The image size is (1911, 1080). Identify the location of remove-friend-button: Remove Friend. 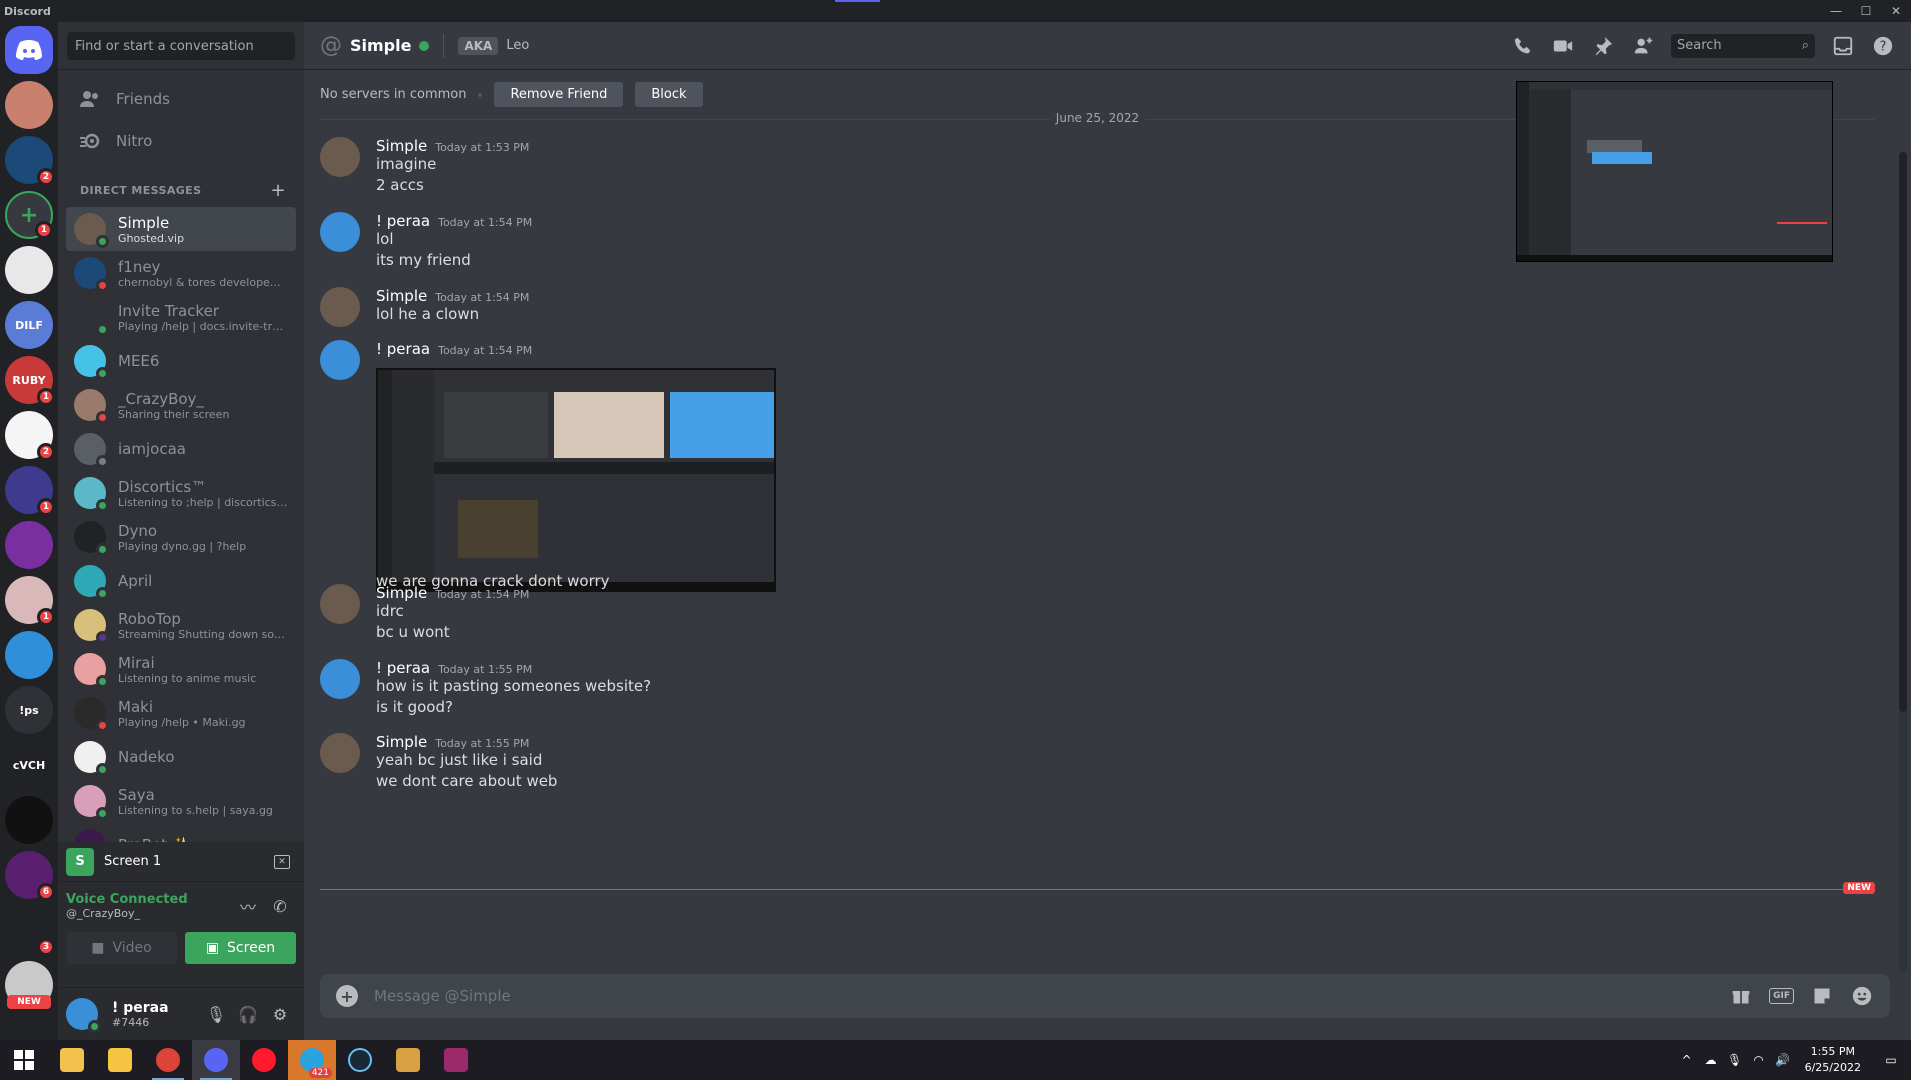
(559, 94).